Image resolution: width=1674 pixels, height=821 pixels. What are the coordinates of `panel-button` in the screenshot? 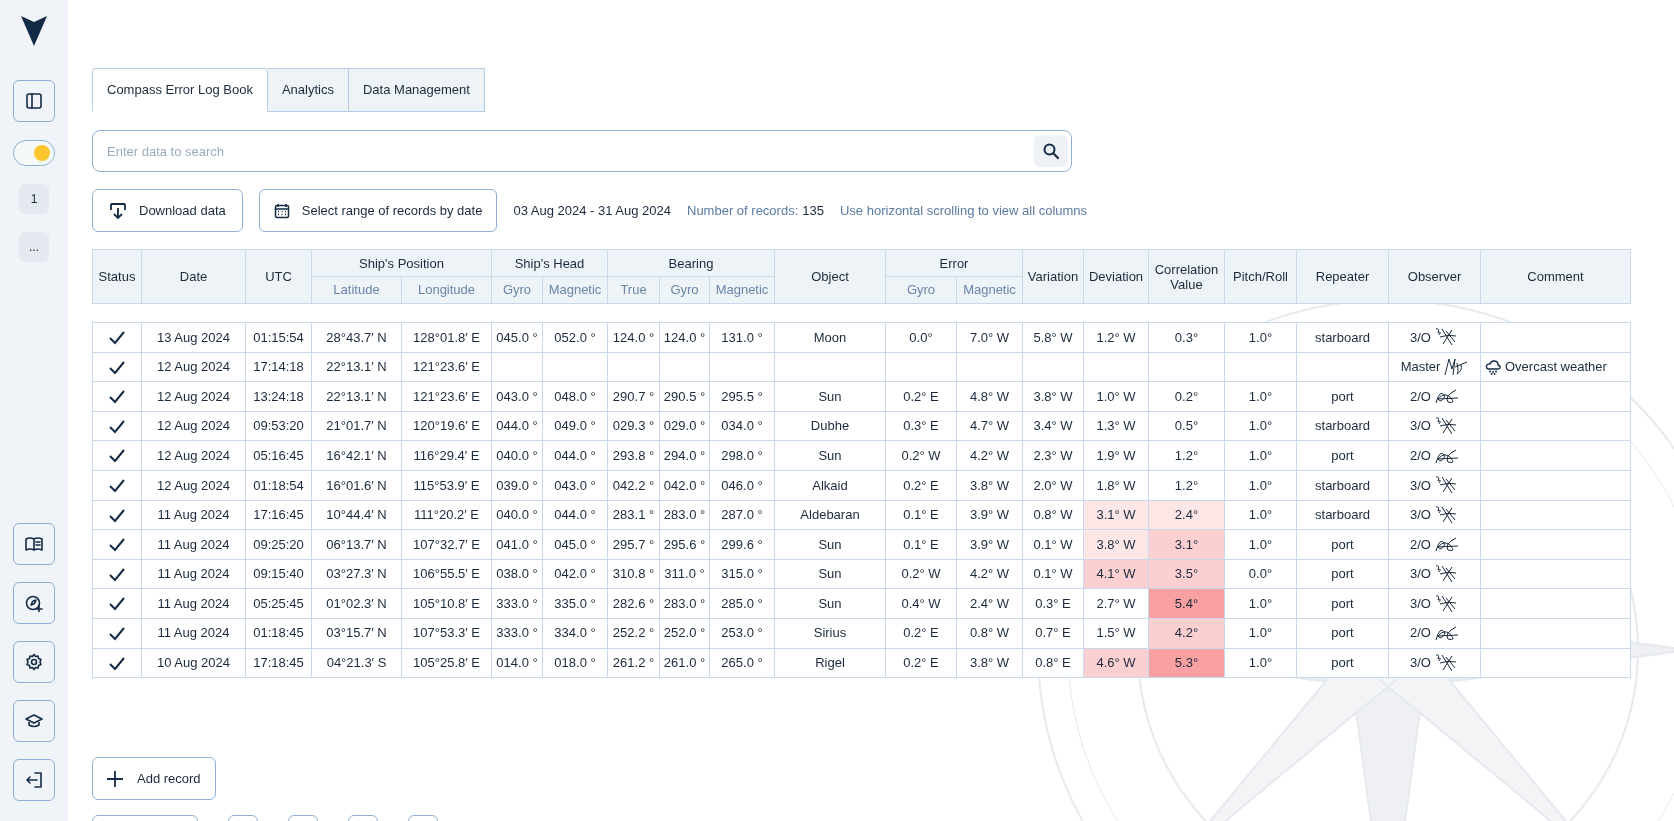 It's located at (34, 101).